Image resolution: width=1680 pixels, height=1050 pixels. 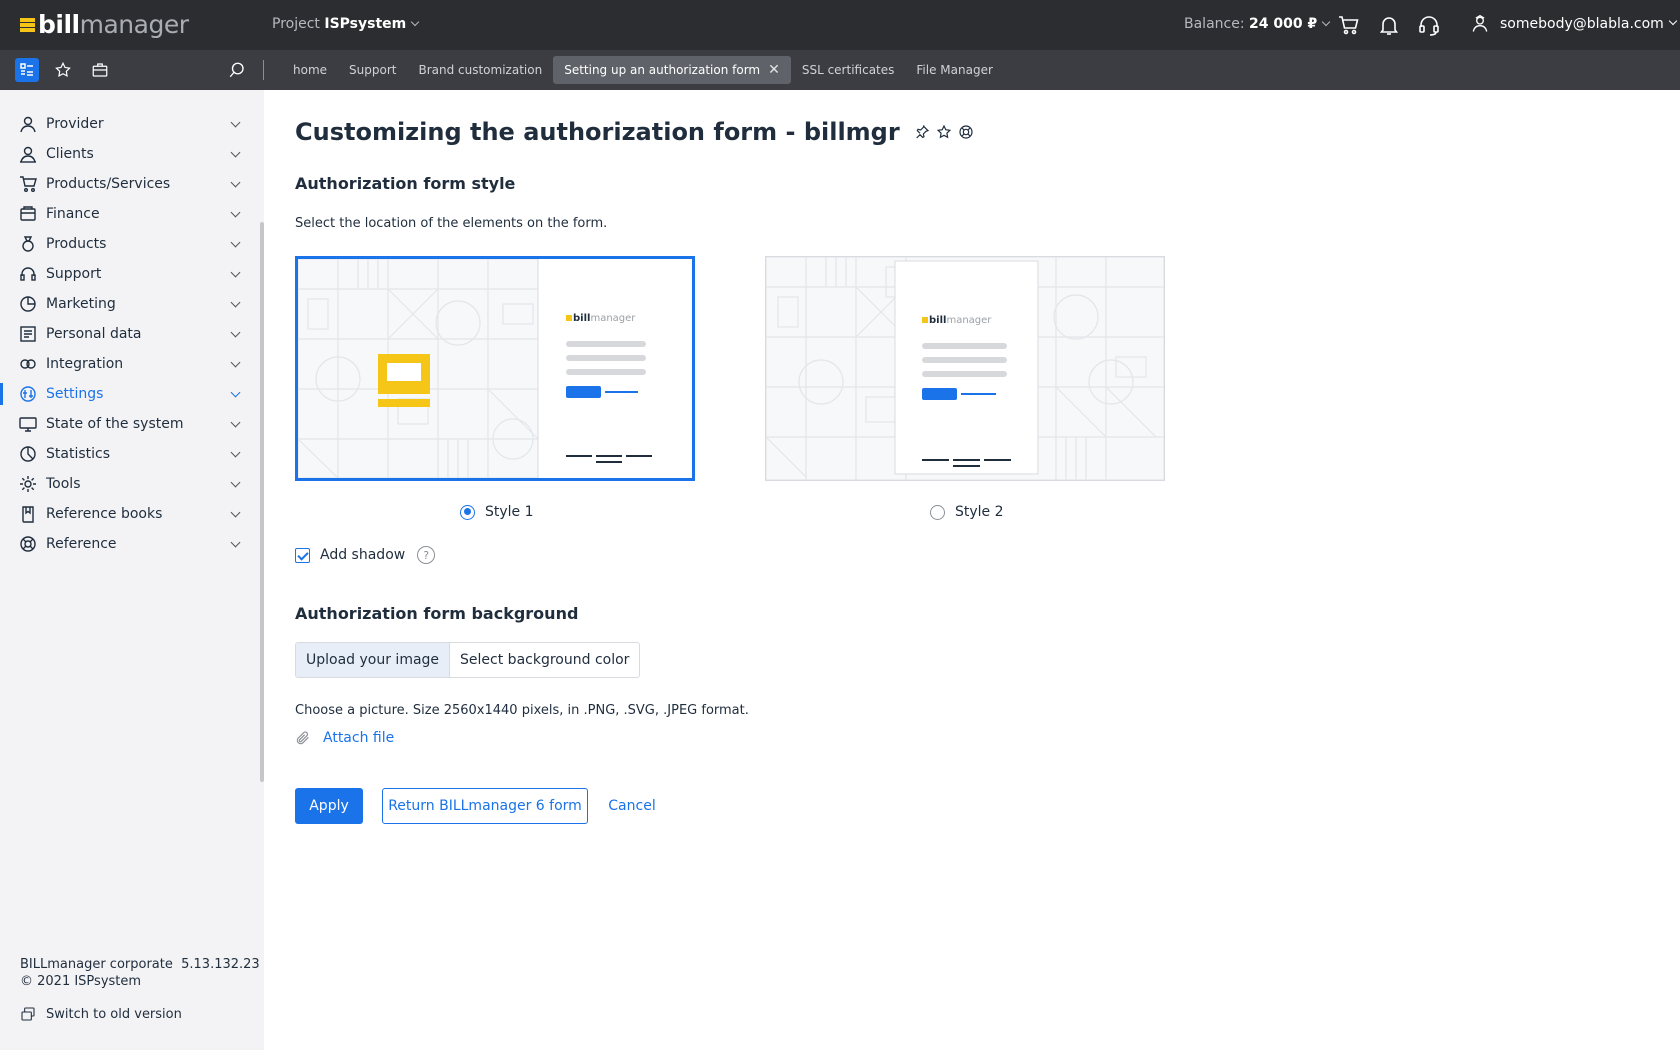 I want to click on user-menu: somebody@blabla.com, so click(x=1574, y=24).